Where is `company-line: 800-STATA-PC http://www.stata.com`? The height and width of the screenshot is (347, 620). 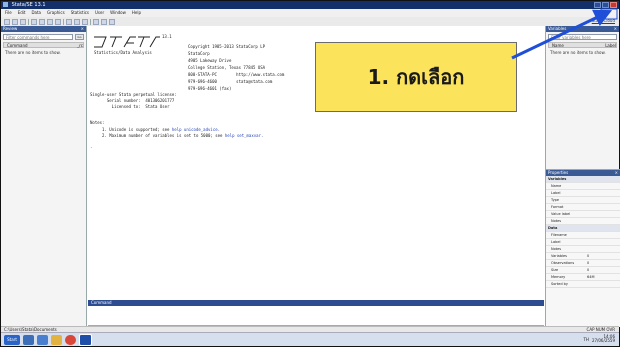
company-line: 800-STATA-PC http://www.stata.com is located at coordinates (236, 74).